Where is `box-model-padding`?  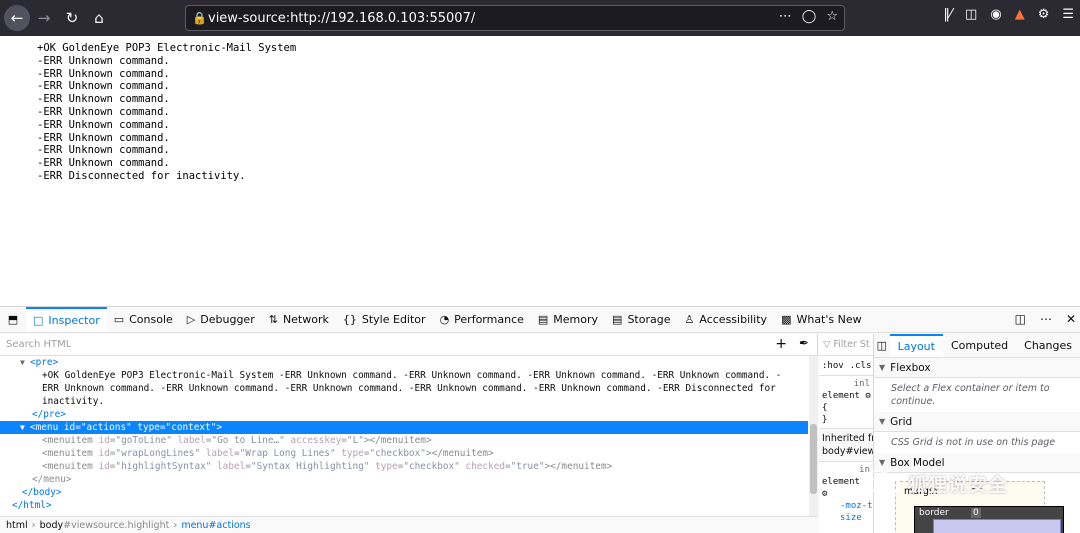 box-model-padding is located at coordinates (997, 526).